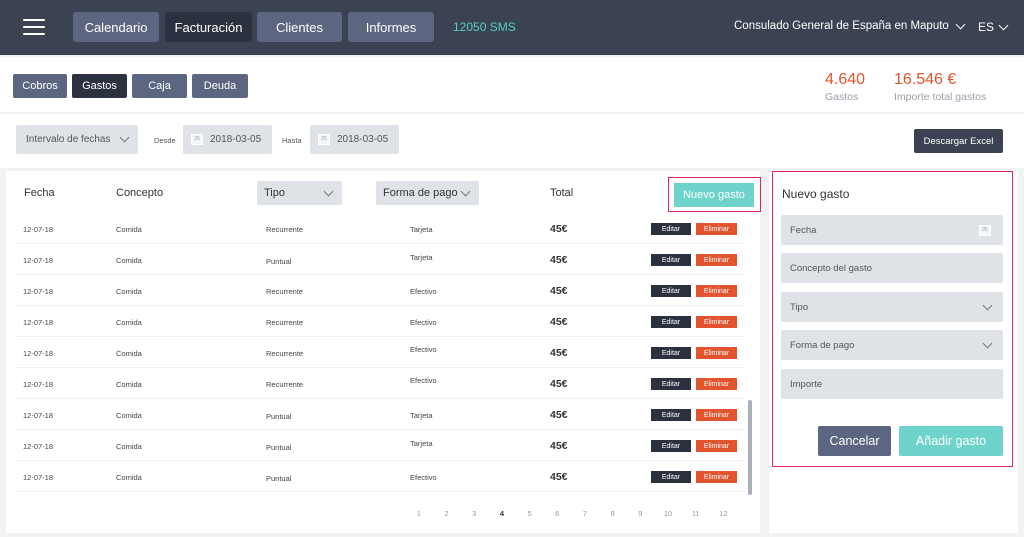 This screenshot has width=1024, height=537. What do you see at coordinates (940, 97) in the screenshot?
I see `importe-total-label: Importe total gastos` at bounding box center [940, 97].